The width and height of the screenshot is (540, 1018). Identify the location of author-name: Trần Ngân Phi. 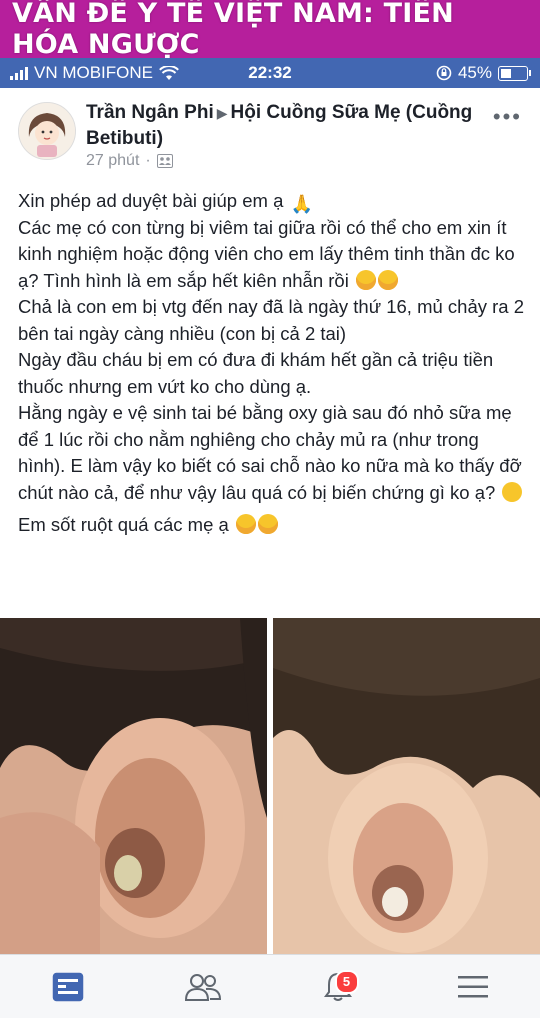
(150, 112).